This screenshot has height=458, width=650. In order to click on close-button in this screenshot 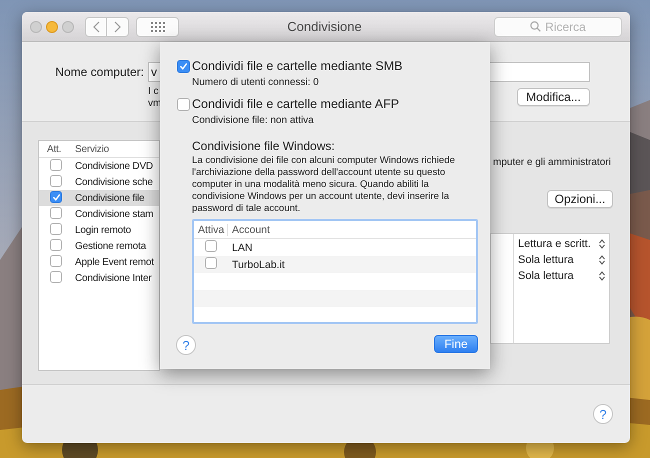, I will do `click(36, 26)`.